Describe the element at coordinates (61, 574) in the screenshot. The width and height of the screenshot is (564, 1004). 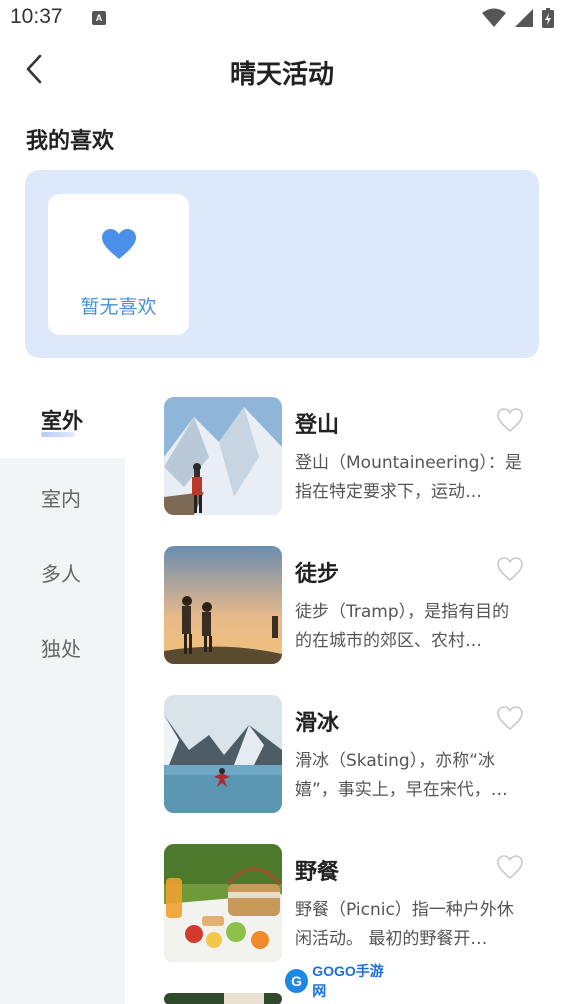
I see `category-label: 多人` at that location.